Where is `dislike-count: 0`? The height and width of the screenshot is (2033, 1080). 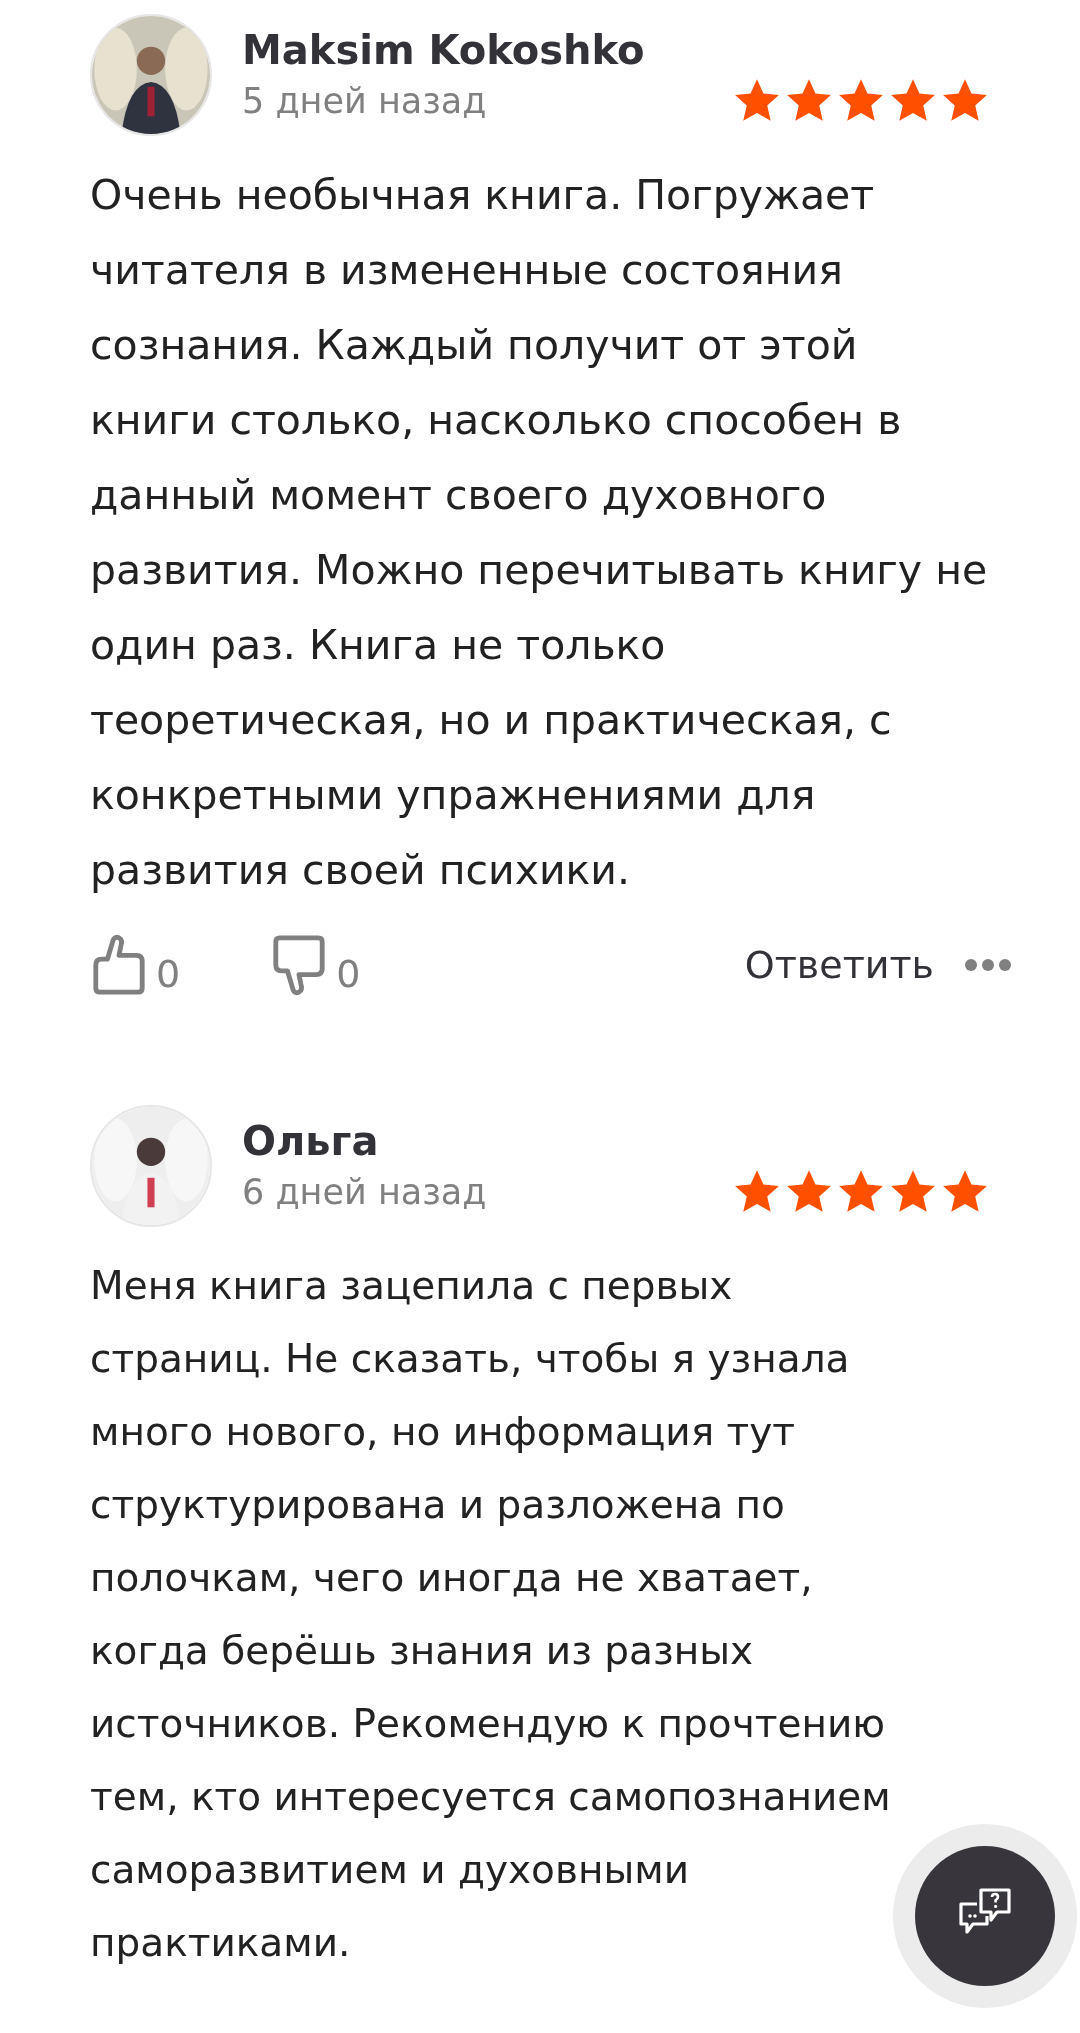
dislike-count: 0 is located at coordinates (348, 974).